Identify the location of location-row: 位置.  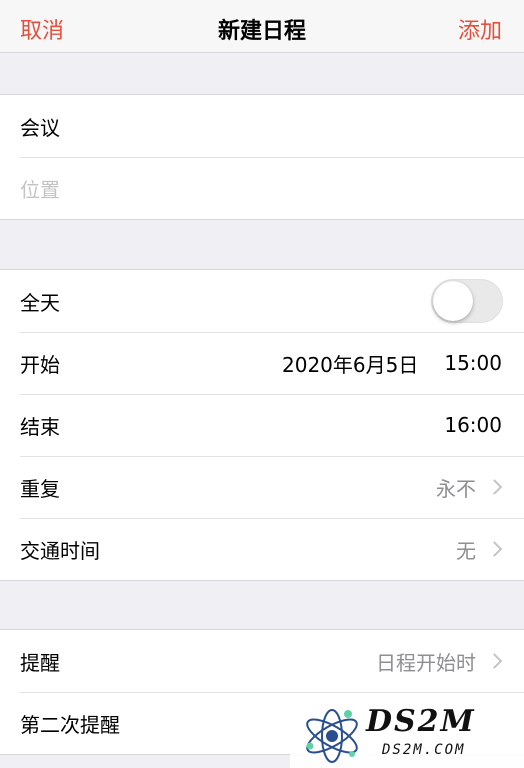
(262, 188).